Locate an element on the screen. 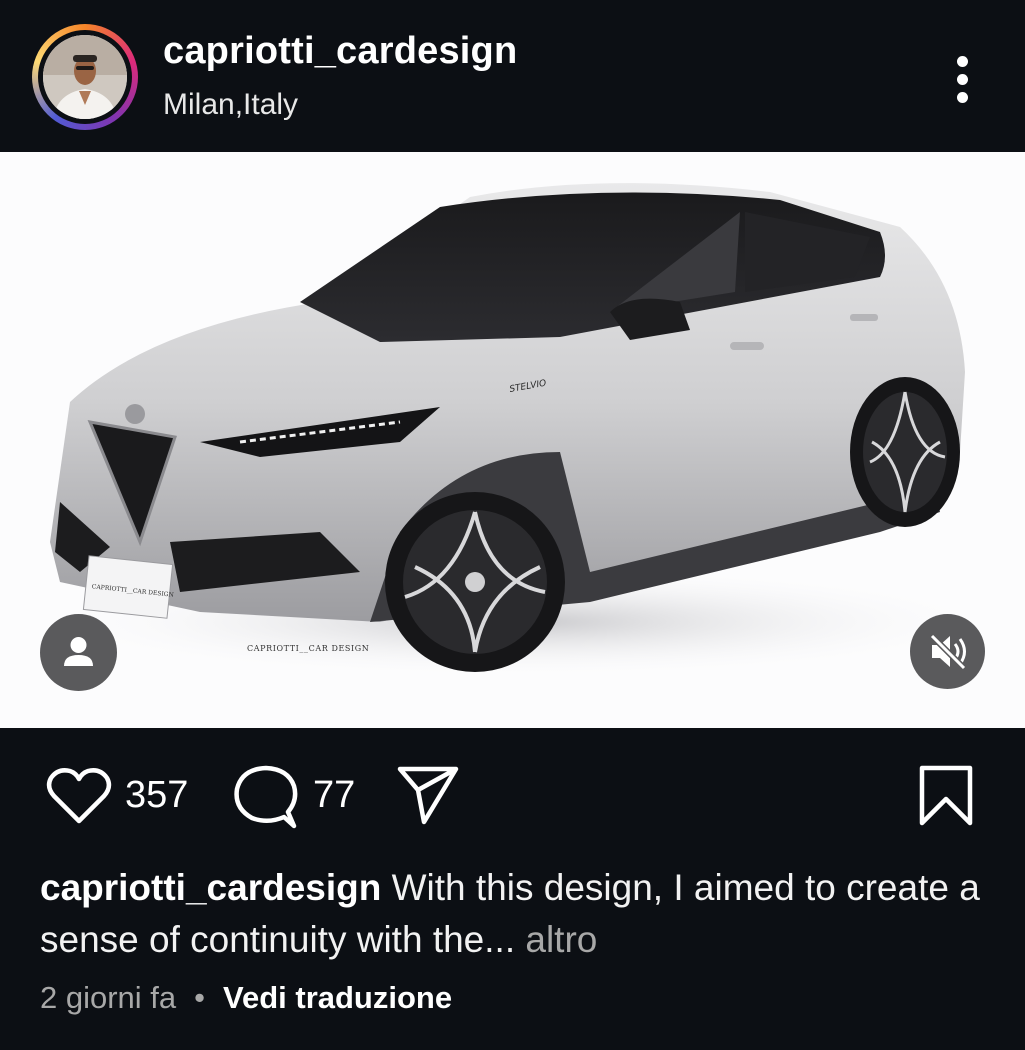  caption-username: capriotti_cardesign is located at coordinates (210, 887).